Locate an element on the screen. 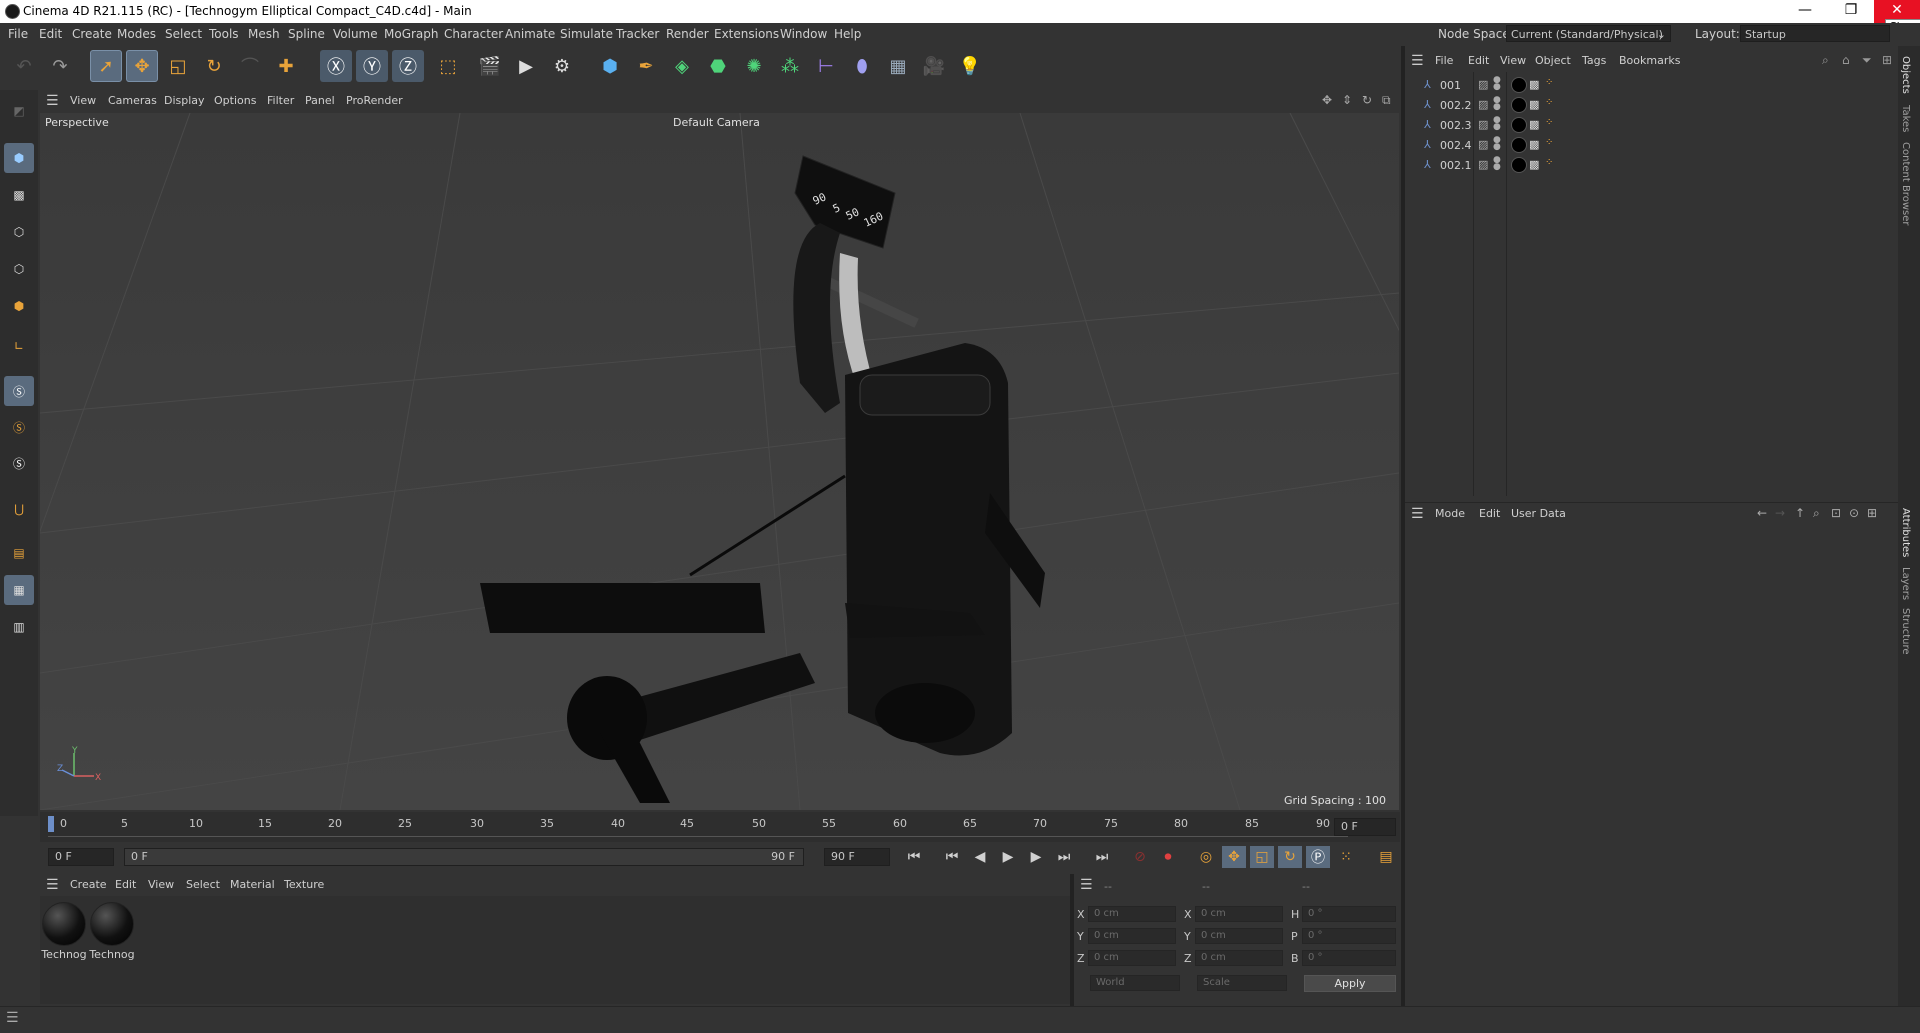 The height and width of the screenshot is (1033, 1920). vp-menu-cameras: Cameras is located at coordinates (132, 100).